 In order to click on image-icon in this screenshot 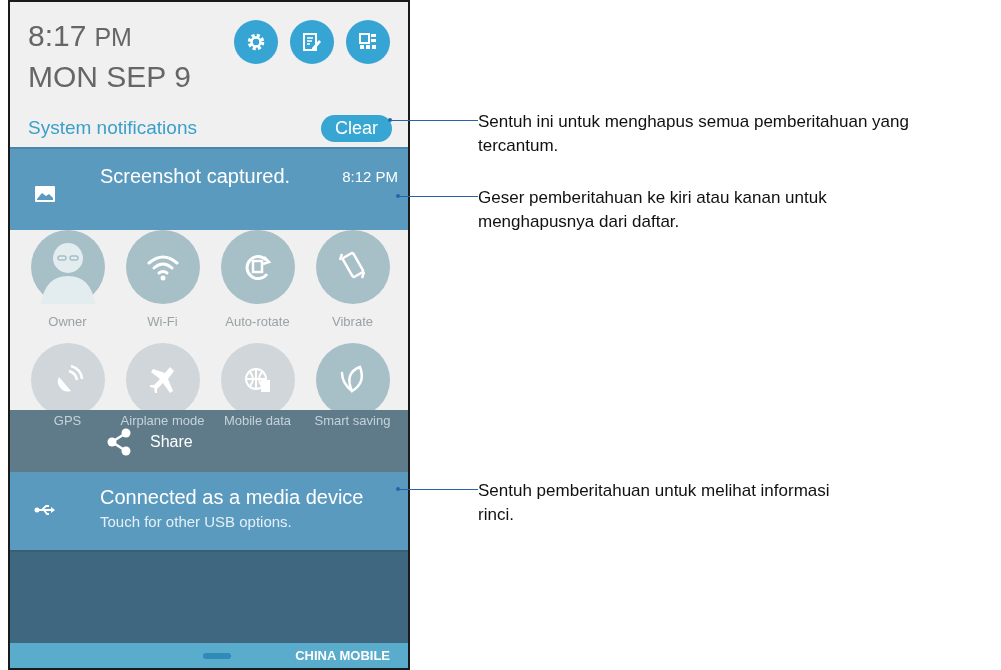, I will do `click(45, 194)`.